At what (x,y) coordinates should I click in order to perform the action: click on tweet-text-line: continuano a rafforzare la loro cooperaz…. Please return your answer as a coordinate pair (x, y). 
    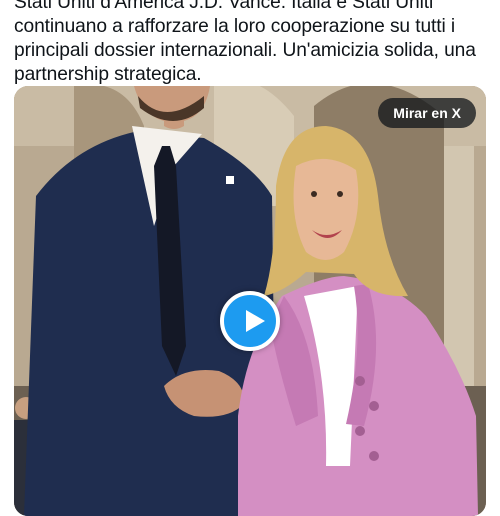
    Looking at the image, I should click on (235, 26).